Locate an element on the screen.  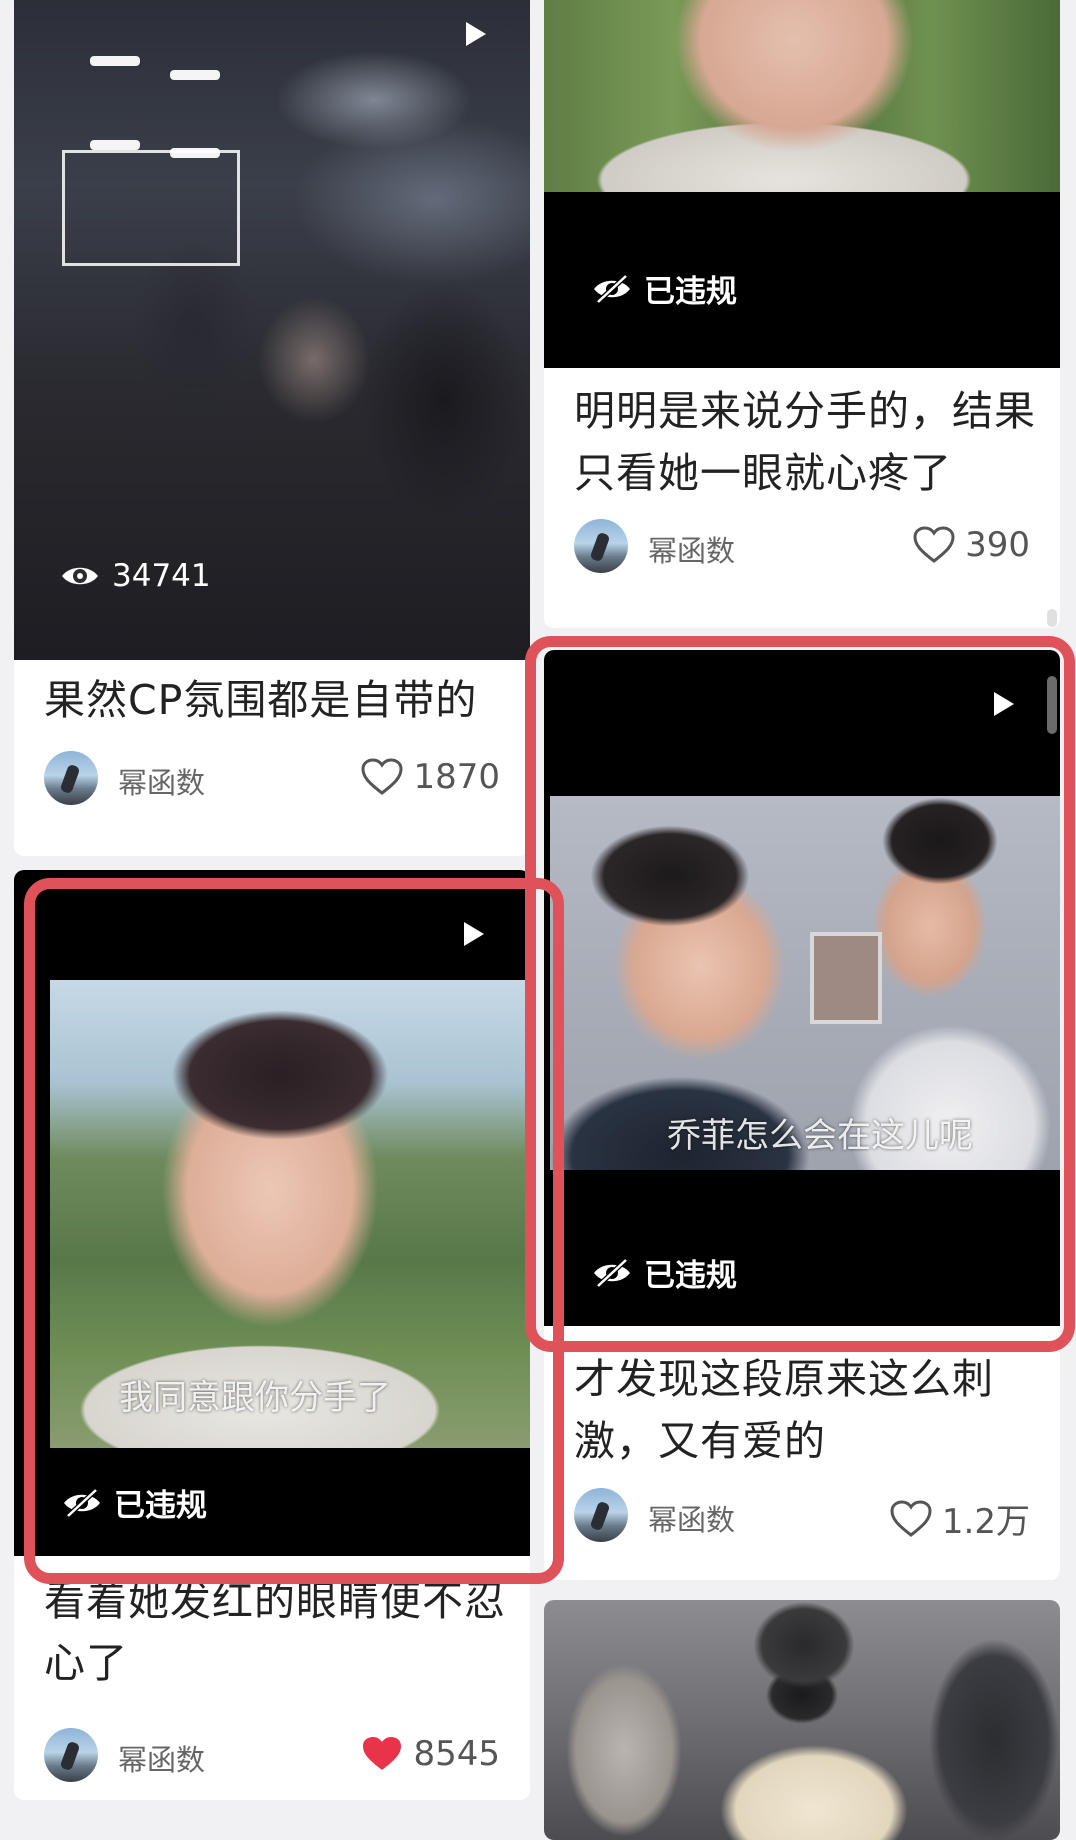
like-count: 390 is located at coordinates (997, 545).